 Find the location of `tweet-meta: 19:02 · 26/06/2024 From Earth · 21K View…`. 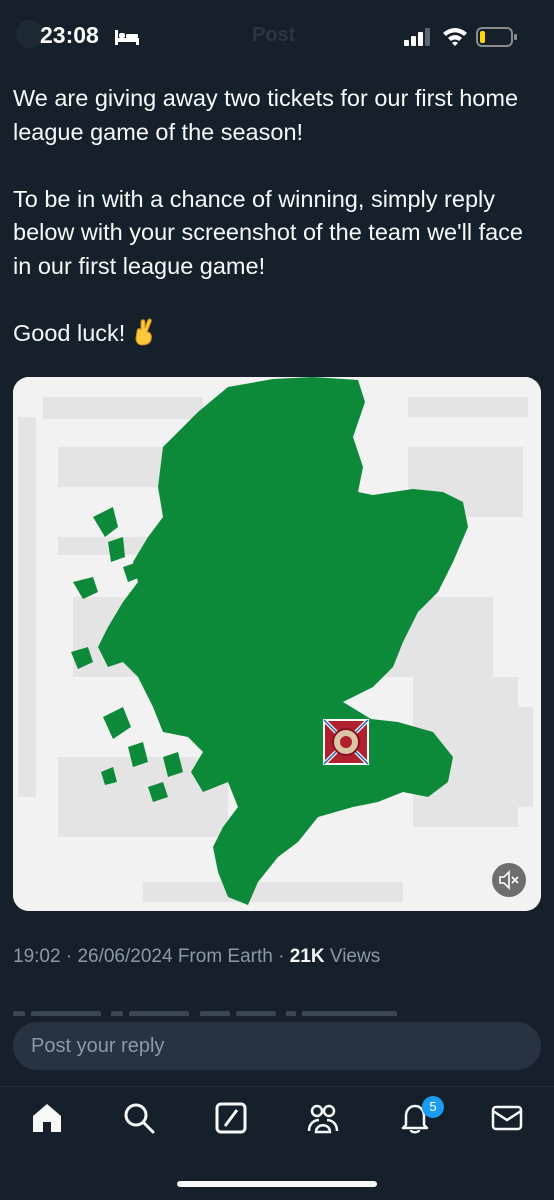

tweet-meta: 19:02 · 26/06/2024 From Earth · 21K View… is located at coordinates (196, 957).